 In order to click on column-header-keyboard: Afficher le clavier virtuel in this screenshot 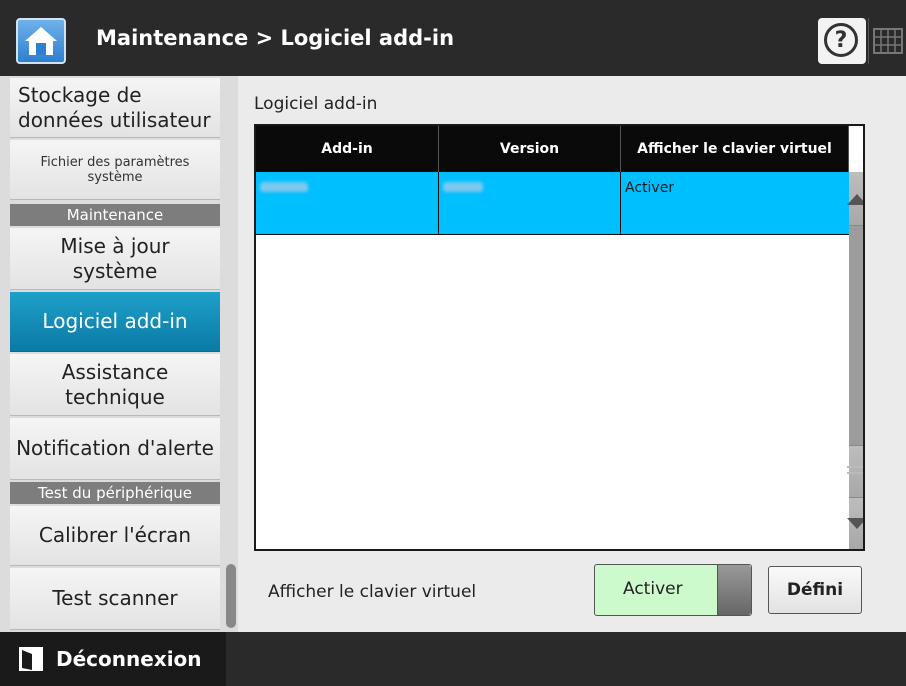, I will do `click(735, 149)`.